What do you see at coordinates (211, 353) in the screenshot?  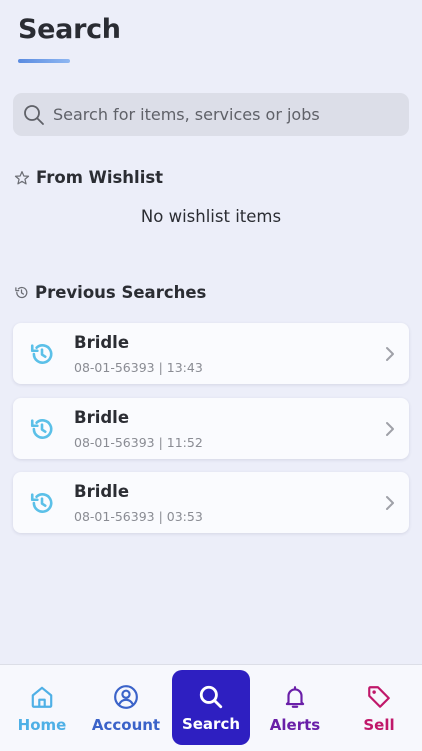 I see `previous-search-item: Bridle 08-01-56393 | 13:43` at bounding box center [211, 353].